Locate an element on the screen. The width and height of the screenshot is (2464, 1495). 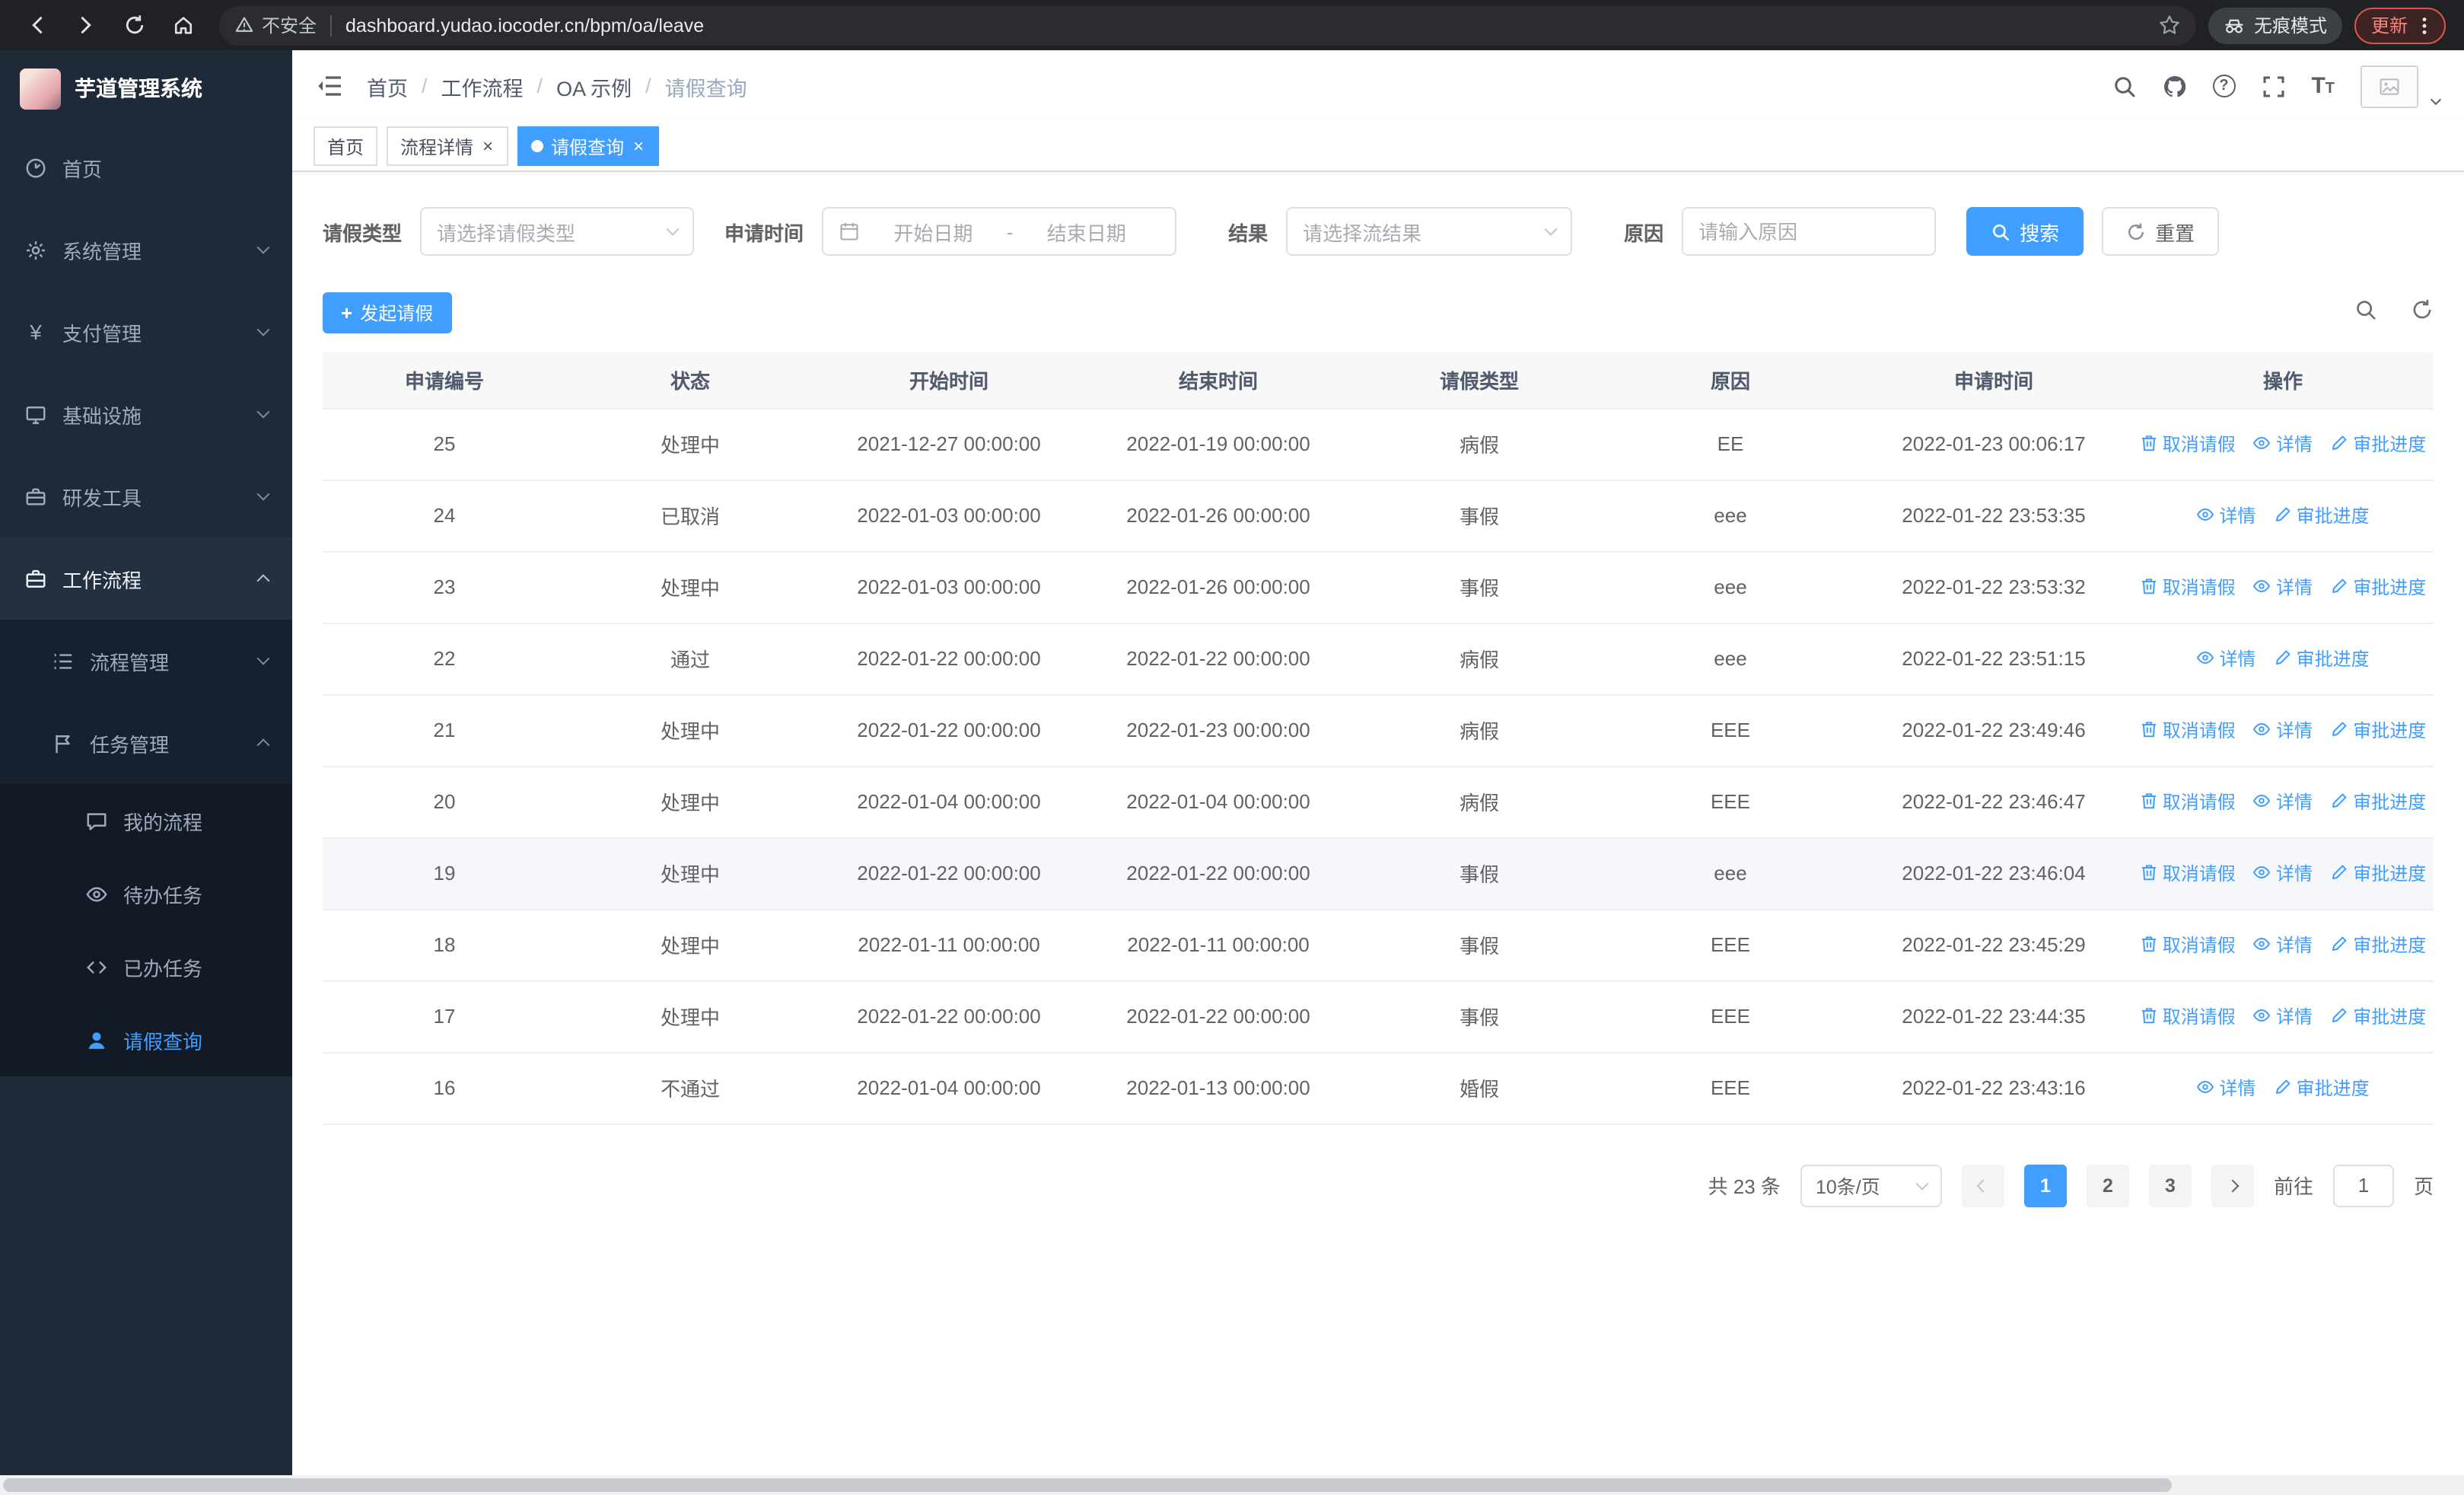
forward-button is located at coordinates (85, 25).